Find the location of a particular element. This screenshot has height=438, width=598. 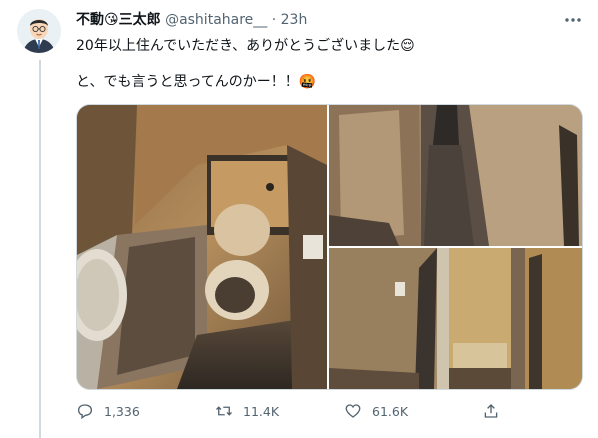

share-button is located at coordinates (496, 411).